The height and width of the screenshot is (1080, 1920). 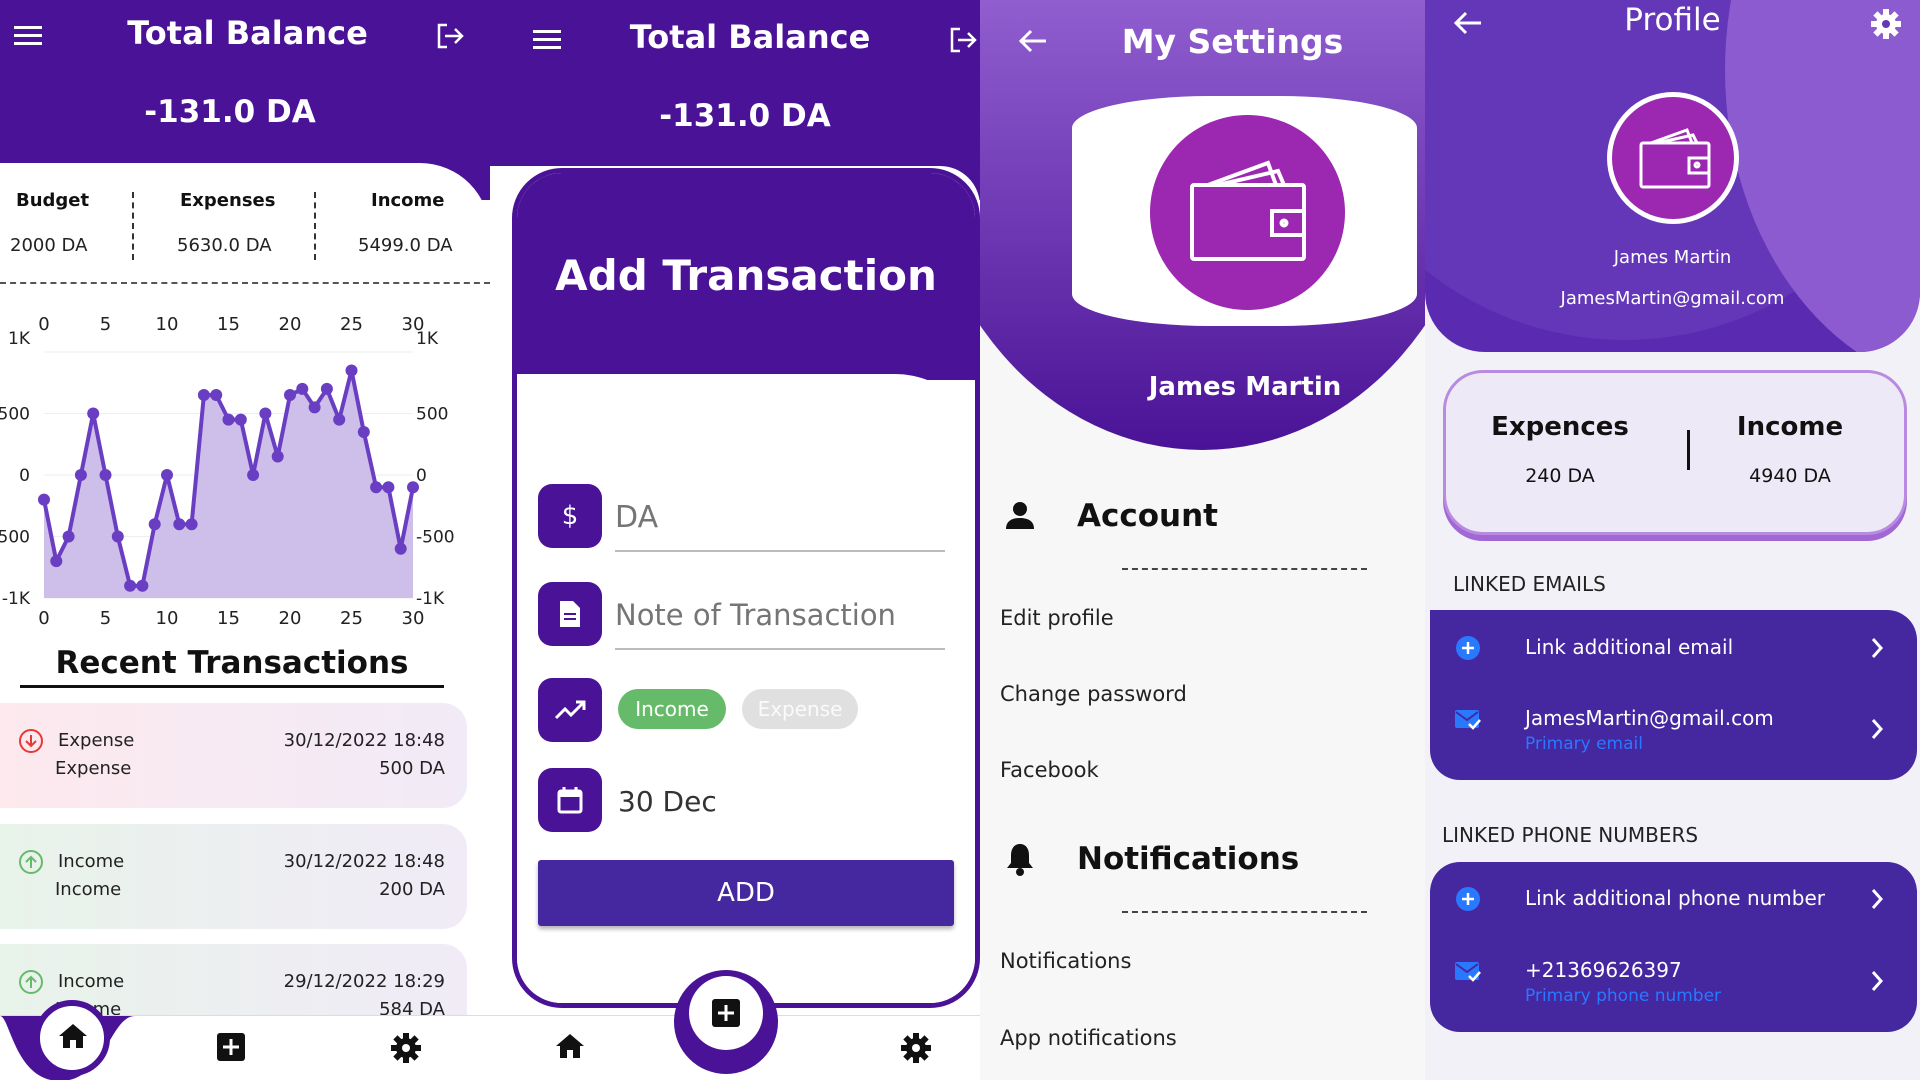 I want to click on dollar-icon: $, so click(x=570, y=516).